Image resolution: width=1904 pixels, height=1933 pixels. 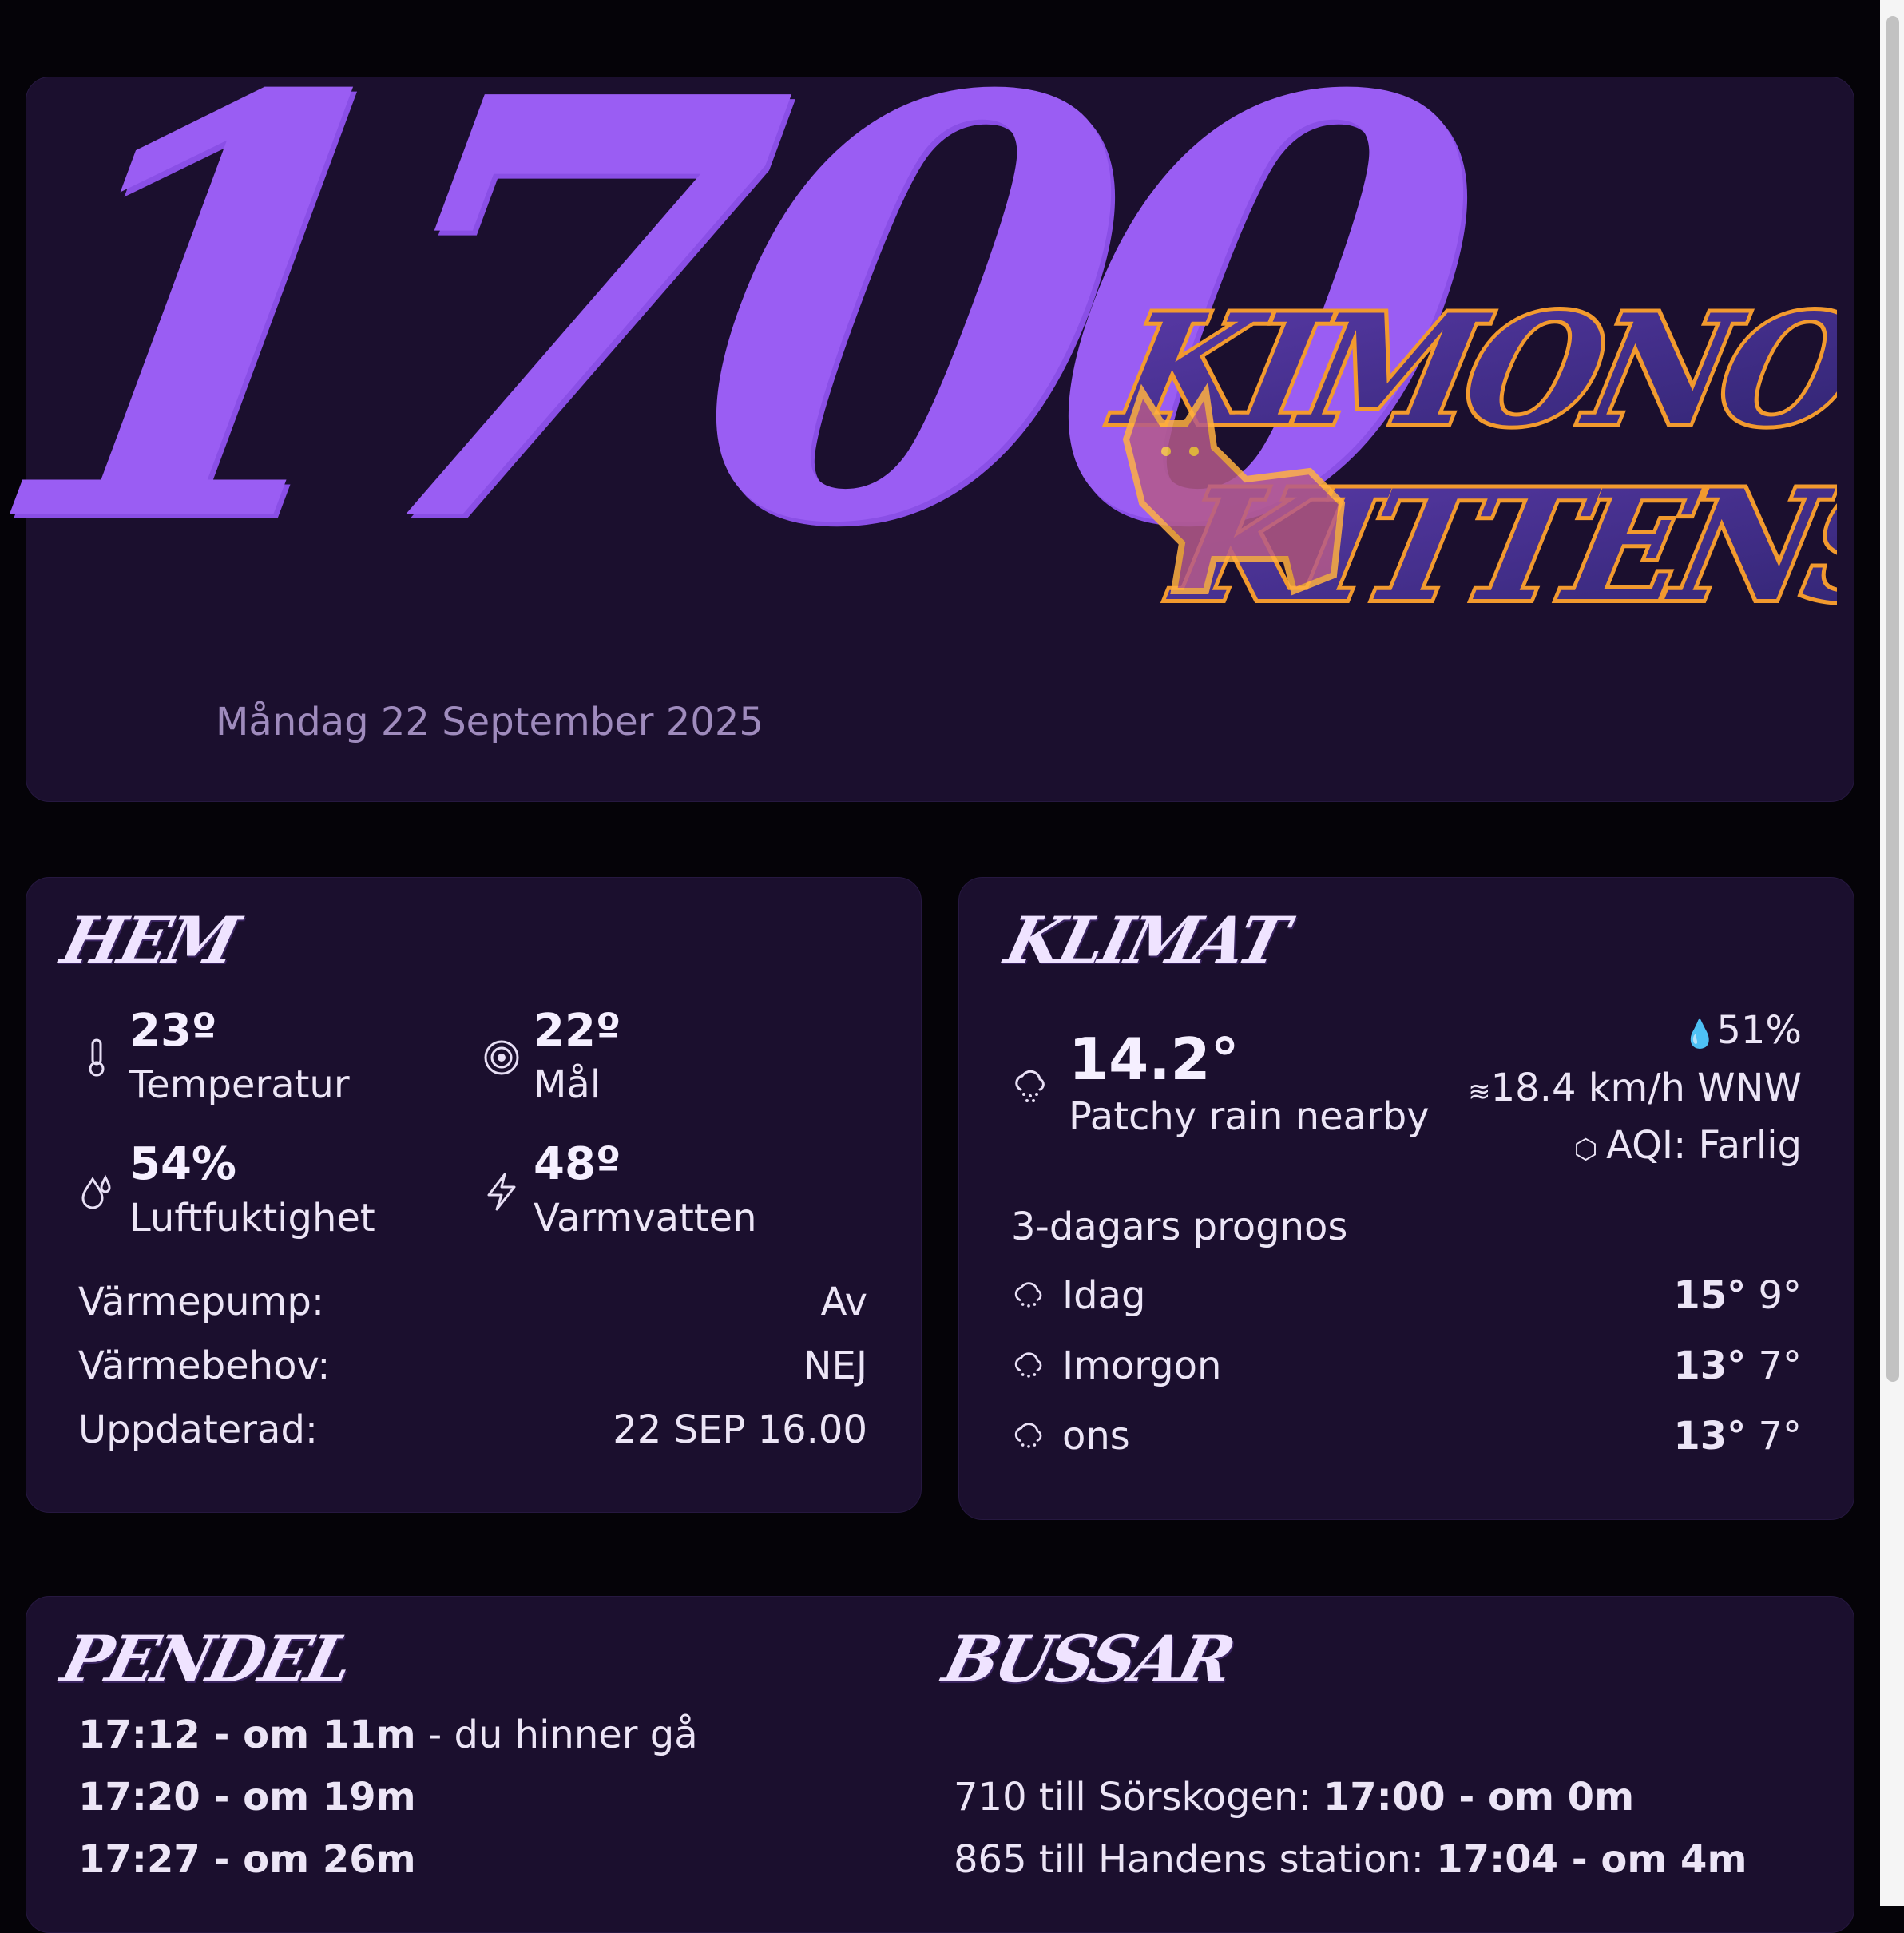 I want to click on hotwater-label: Varmvatten, so click(x=645, y=1218).